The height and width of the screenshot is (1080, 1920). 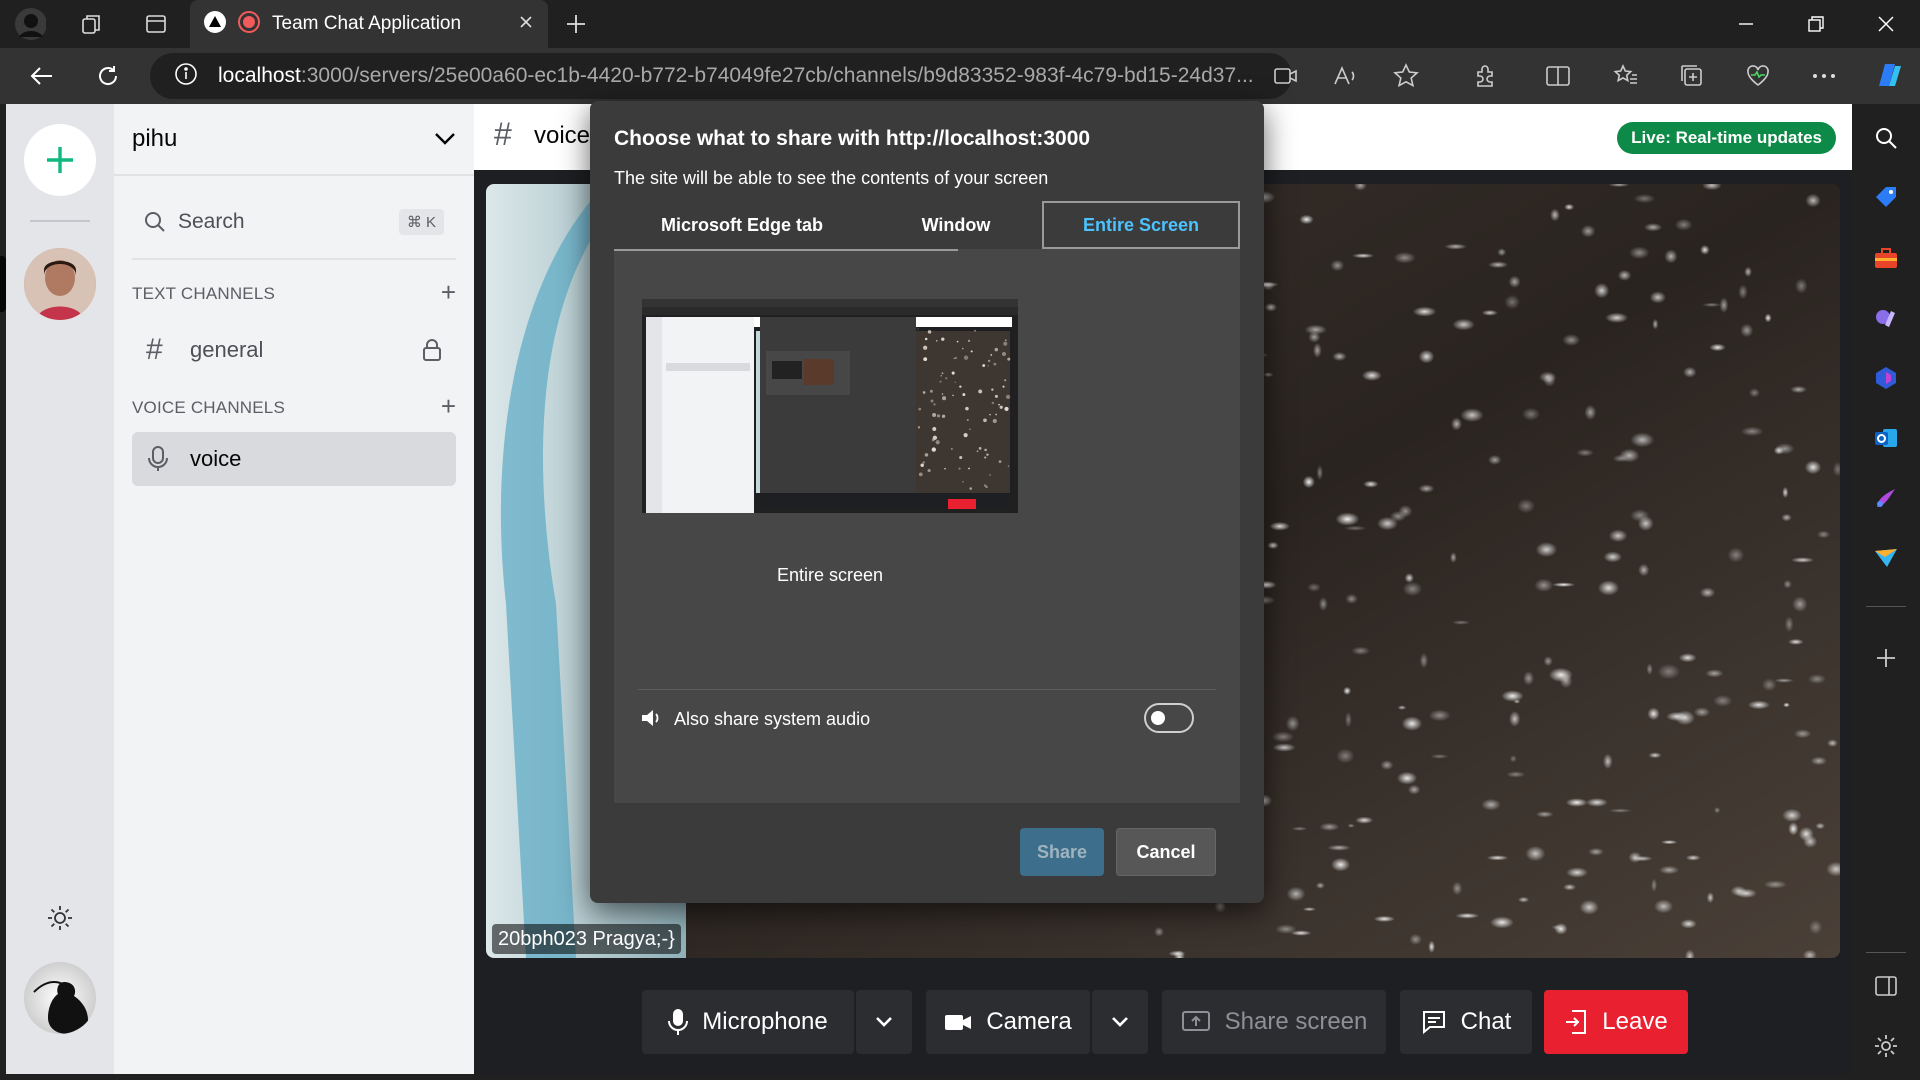 What do you see at coordinates (1626, 76) in the screenshot?
I see `favorites-icon` at bounding box center [1626, 76].